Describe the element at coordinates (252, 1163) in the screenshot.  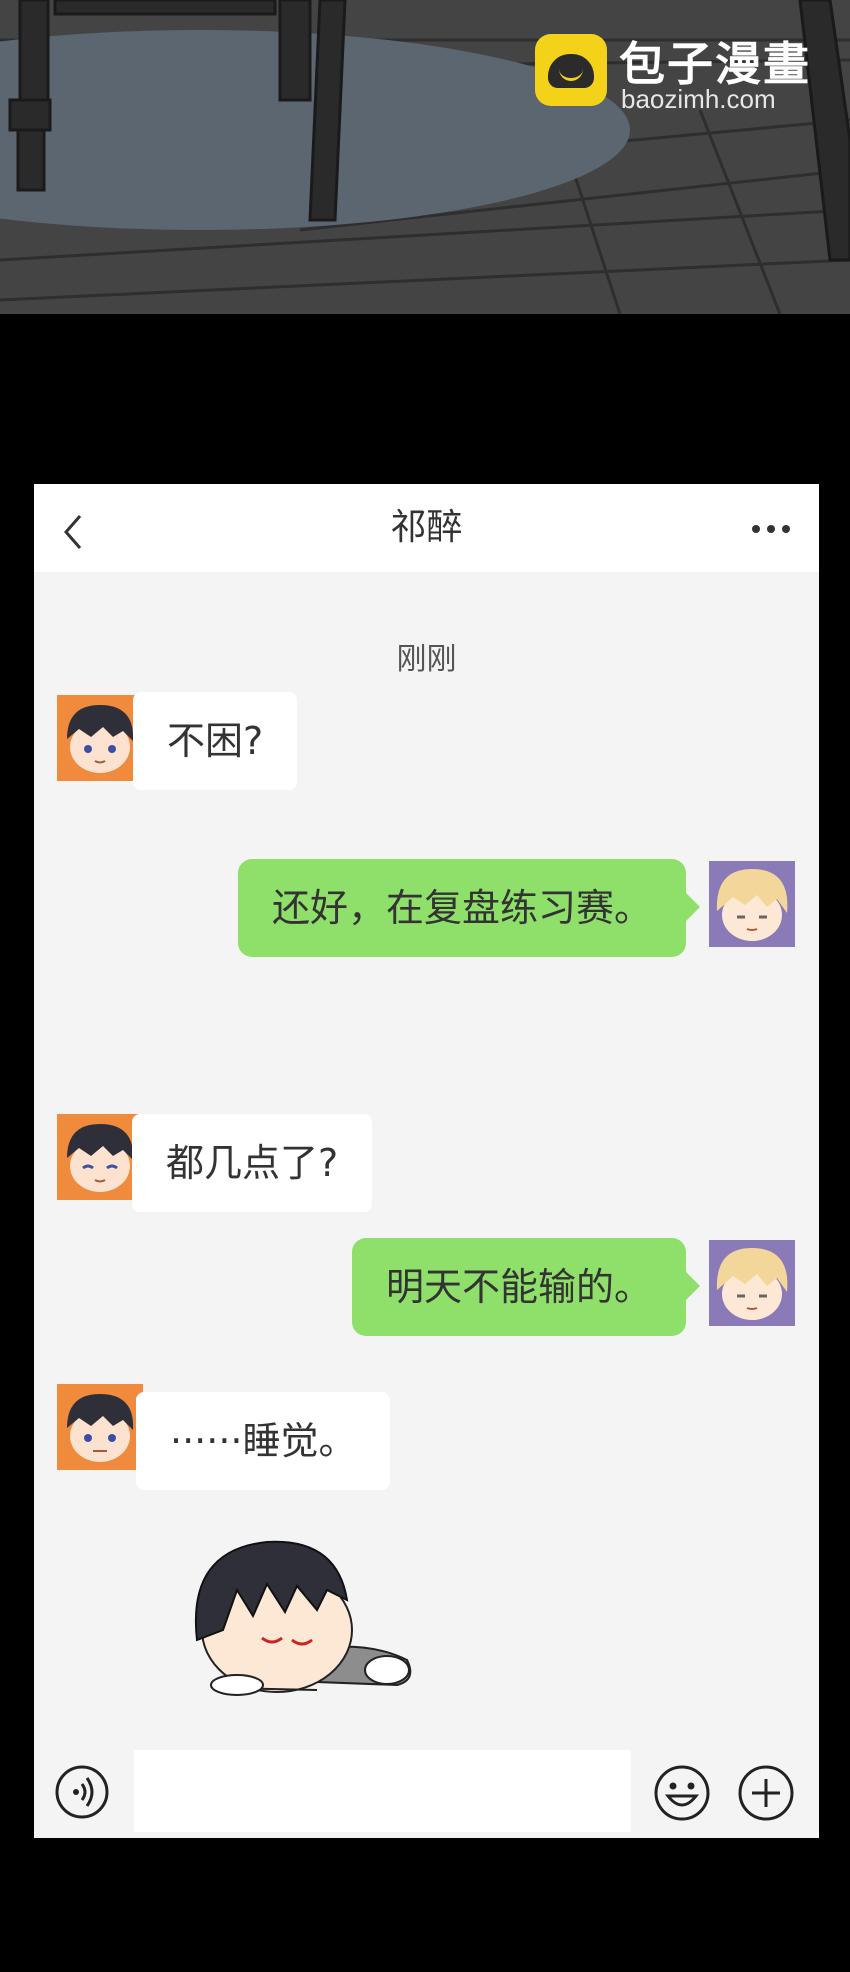
I see `message-bubble-incoming: 都几点了?` at that location.